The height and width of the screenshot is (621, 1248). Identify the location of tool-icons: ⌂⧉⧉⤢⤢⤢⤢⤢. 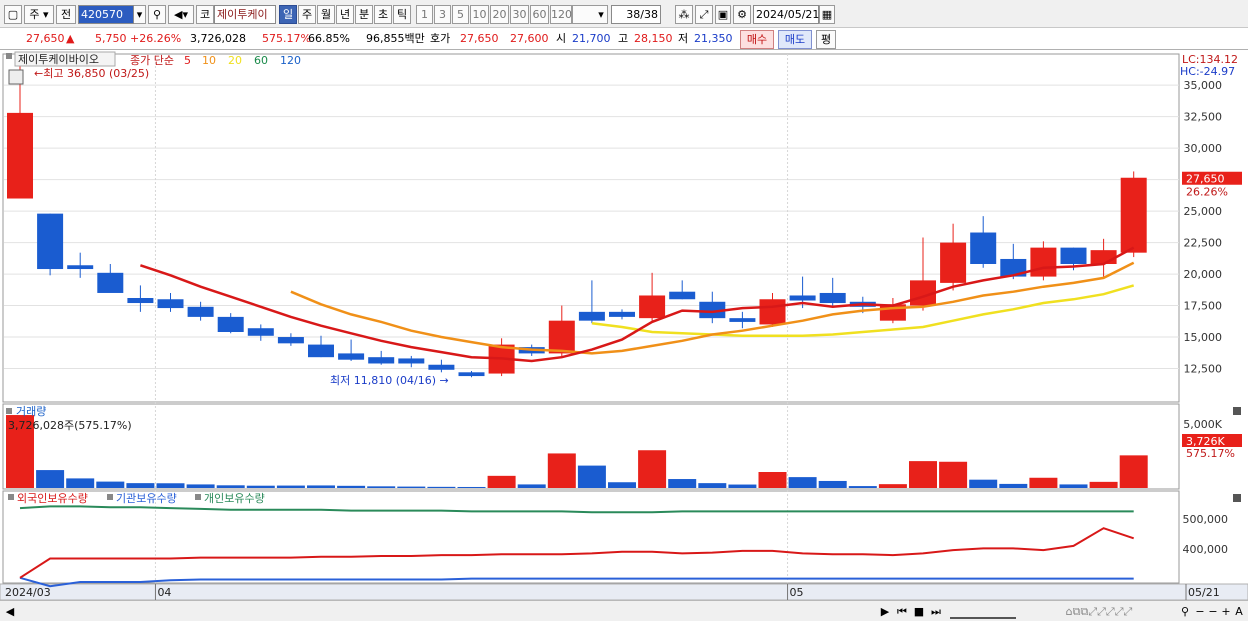
(1099, 611).